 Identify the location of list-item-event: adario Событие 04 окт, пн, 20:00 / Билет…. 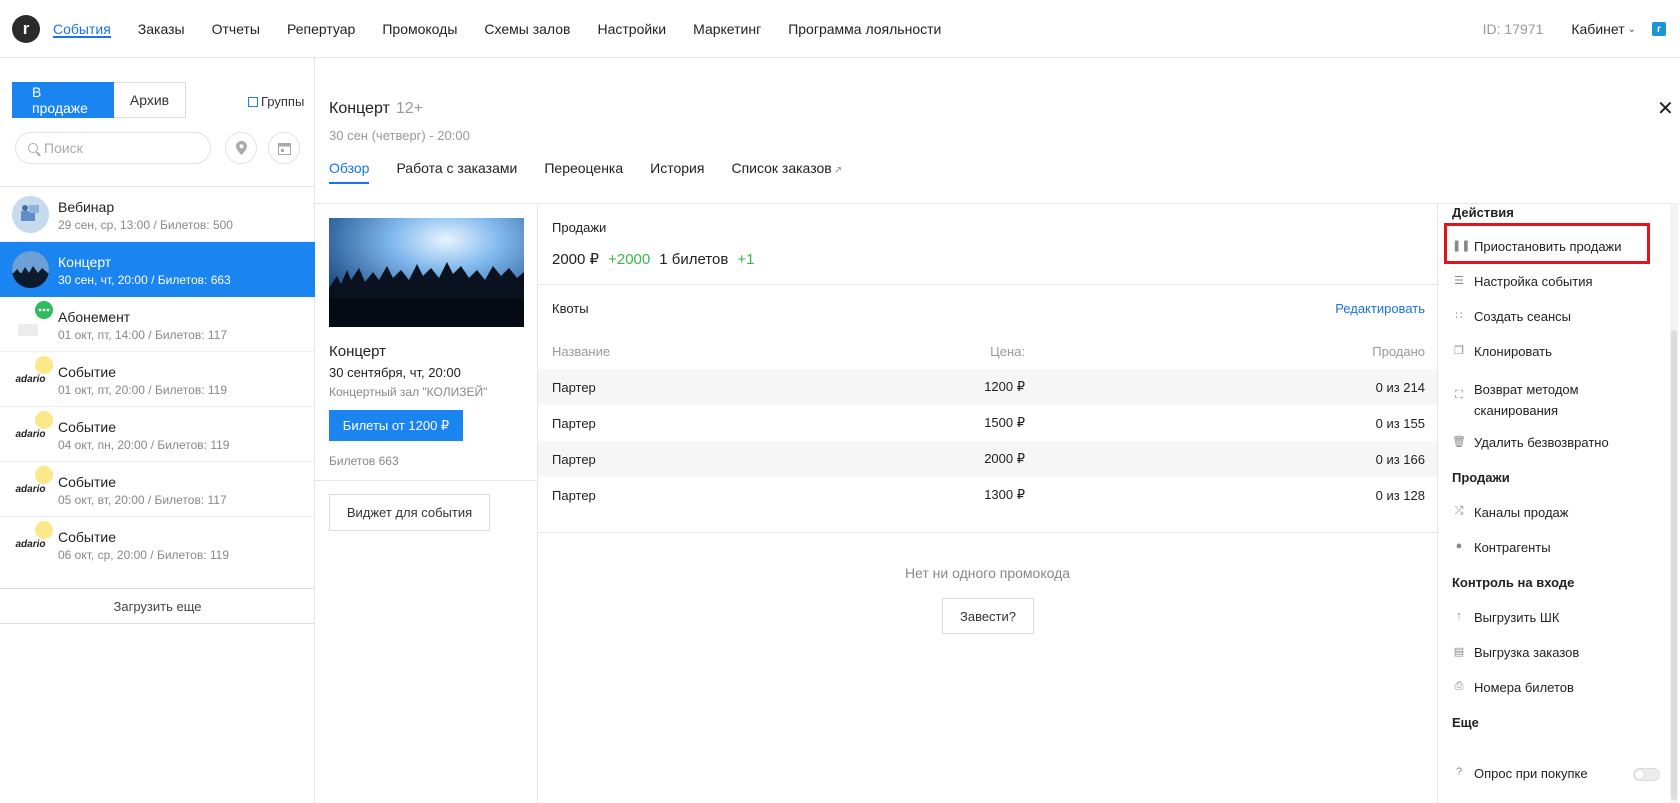
(157, 434).